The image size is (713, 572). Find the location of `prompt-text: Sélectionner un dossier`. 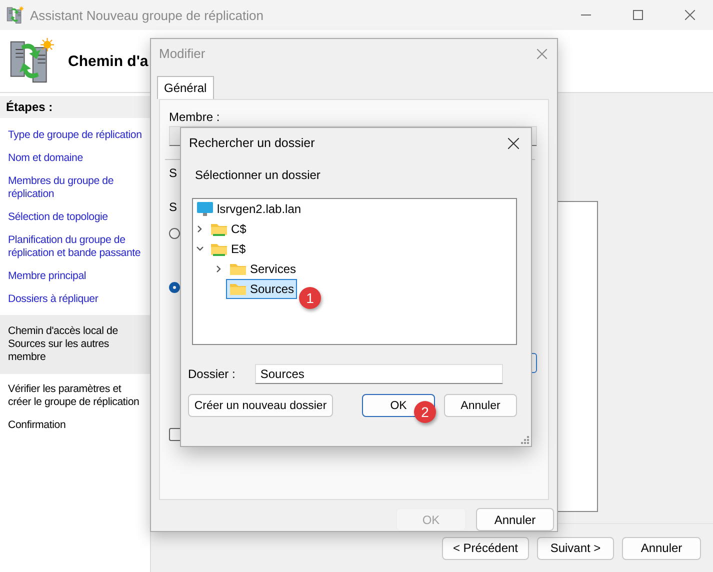

prompt-text: Sélectionner un dossier is located at coordinates (257, 175).